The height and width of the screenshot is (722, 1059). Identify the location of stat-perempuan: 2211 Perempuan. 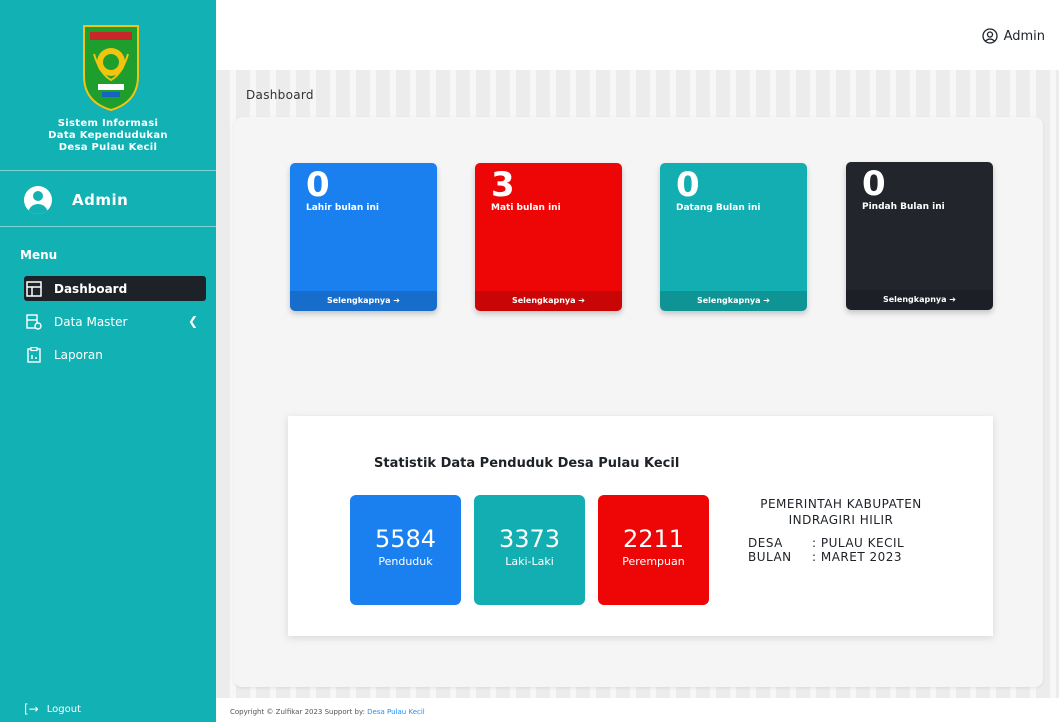
(653, 550).